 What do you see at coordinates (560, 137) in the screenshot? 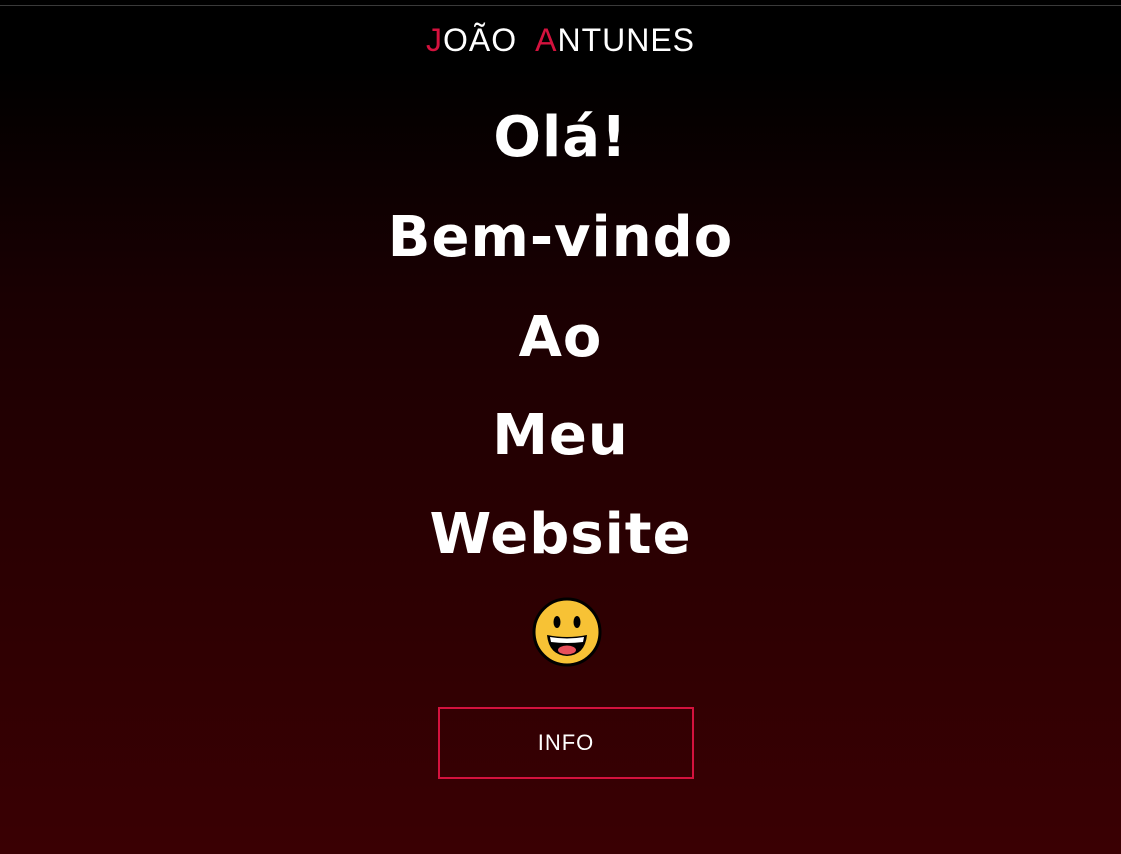
I see `hero-line-greeting: Olá!` at bounding box center [560, 137].